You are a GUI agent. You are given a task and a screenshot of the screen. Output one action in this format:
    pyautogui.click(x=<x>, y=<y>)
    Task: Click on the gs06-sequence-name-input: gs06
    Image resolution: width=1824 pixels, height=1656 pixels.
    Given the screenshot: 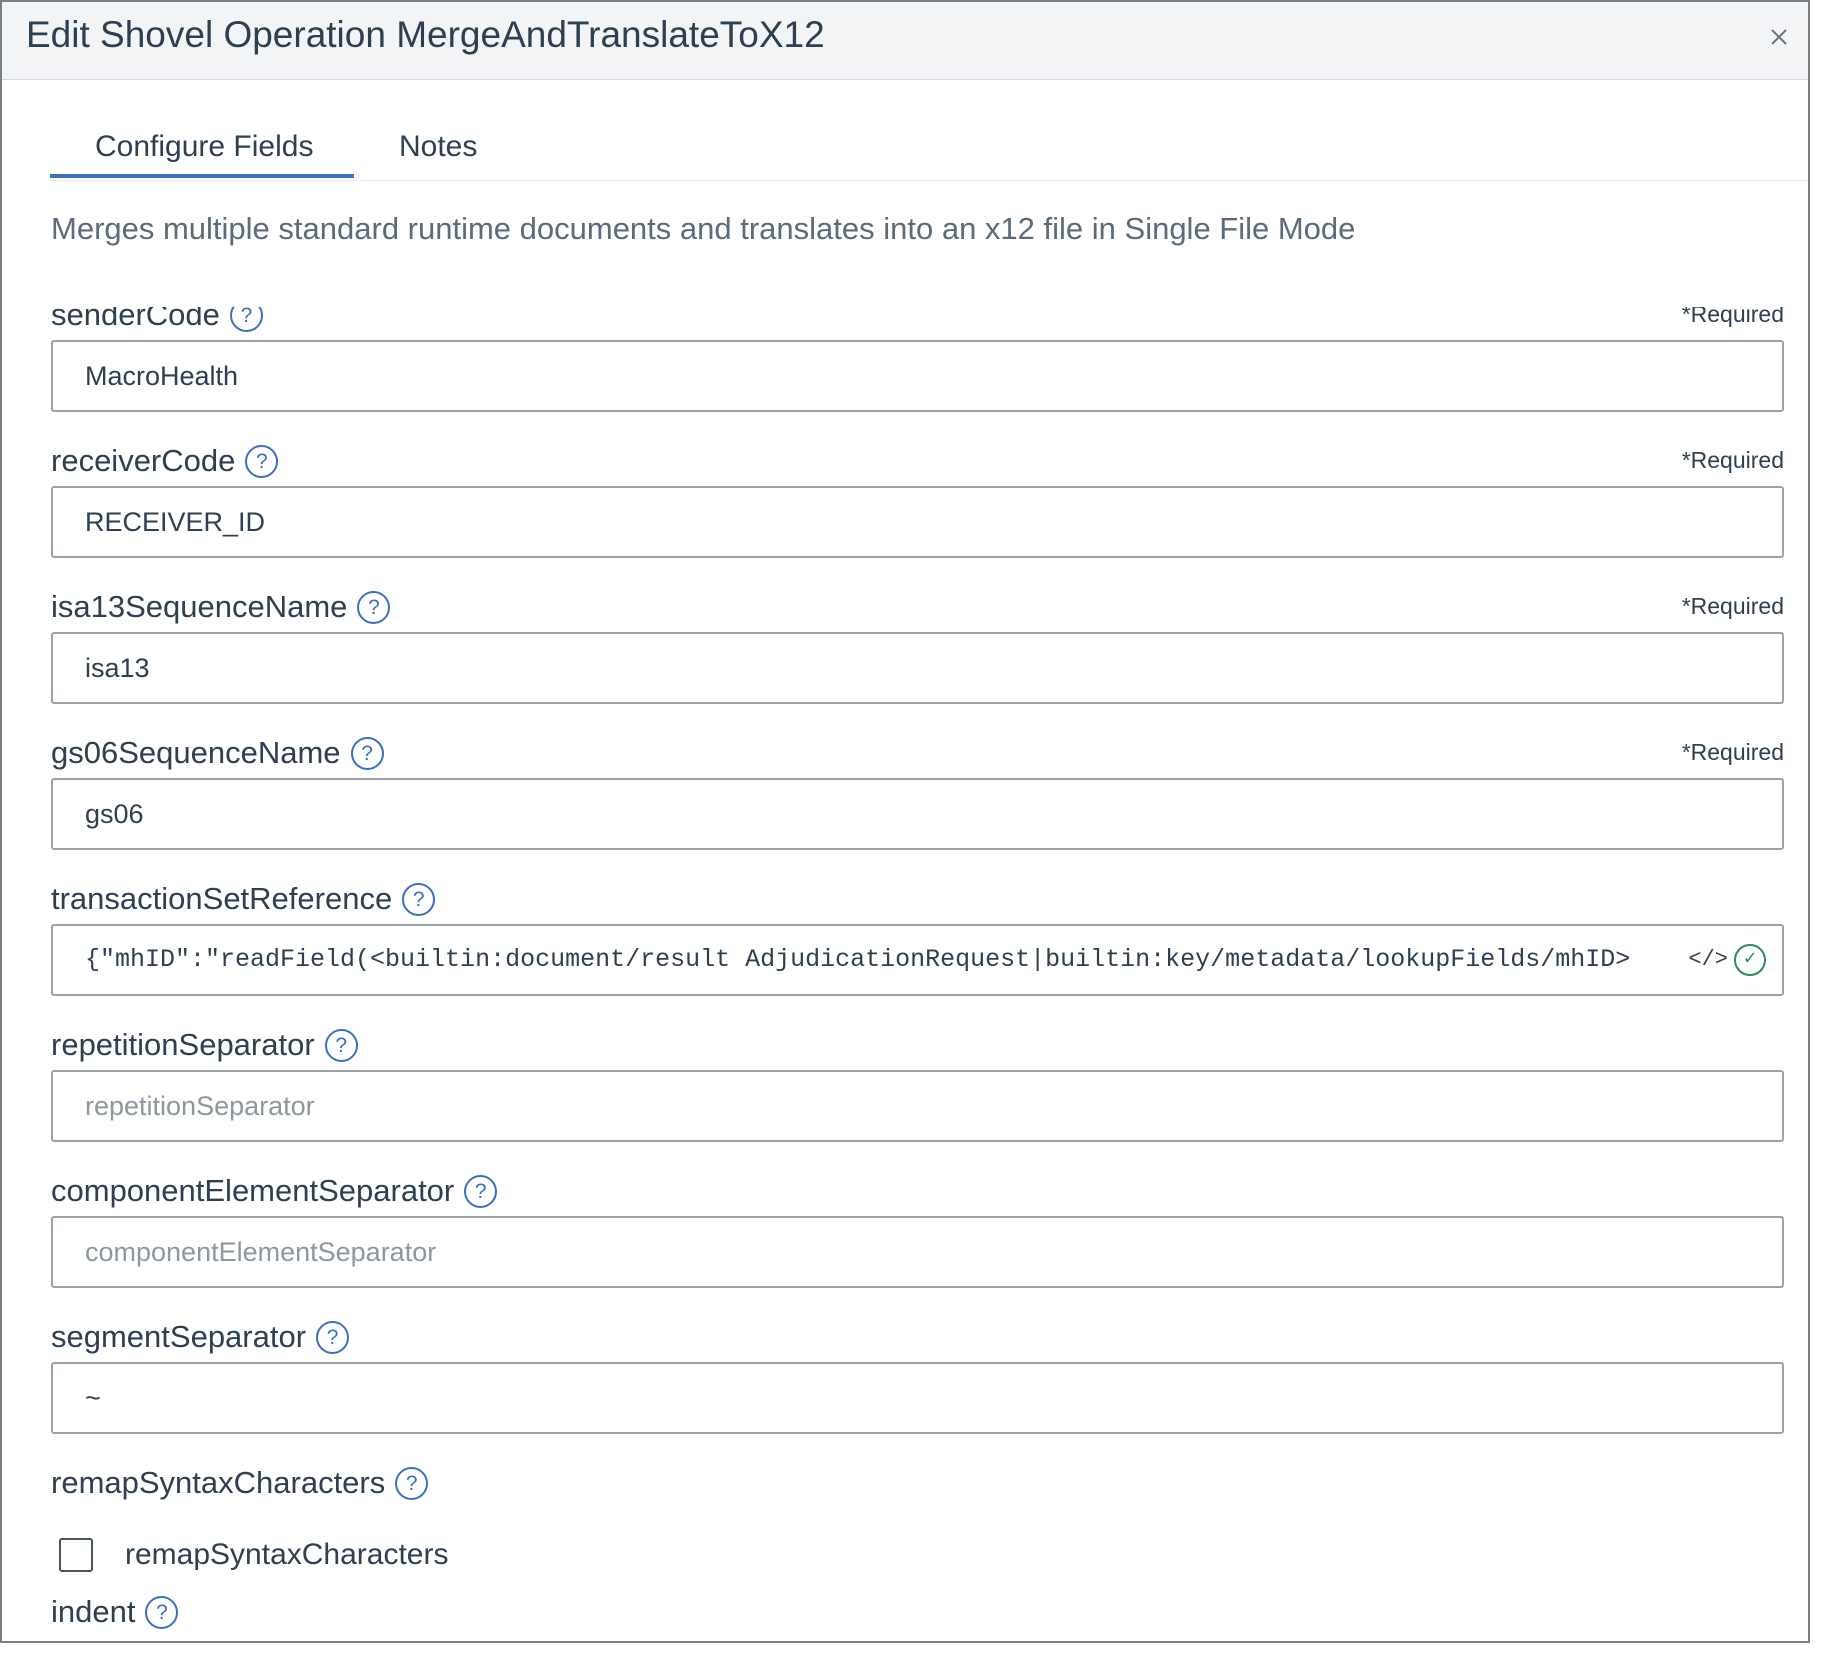 What is the action you would take?
    pyautogui.click(x=917, y=814)
    